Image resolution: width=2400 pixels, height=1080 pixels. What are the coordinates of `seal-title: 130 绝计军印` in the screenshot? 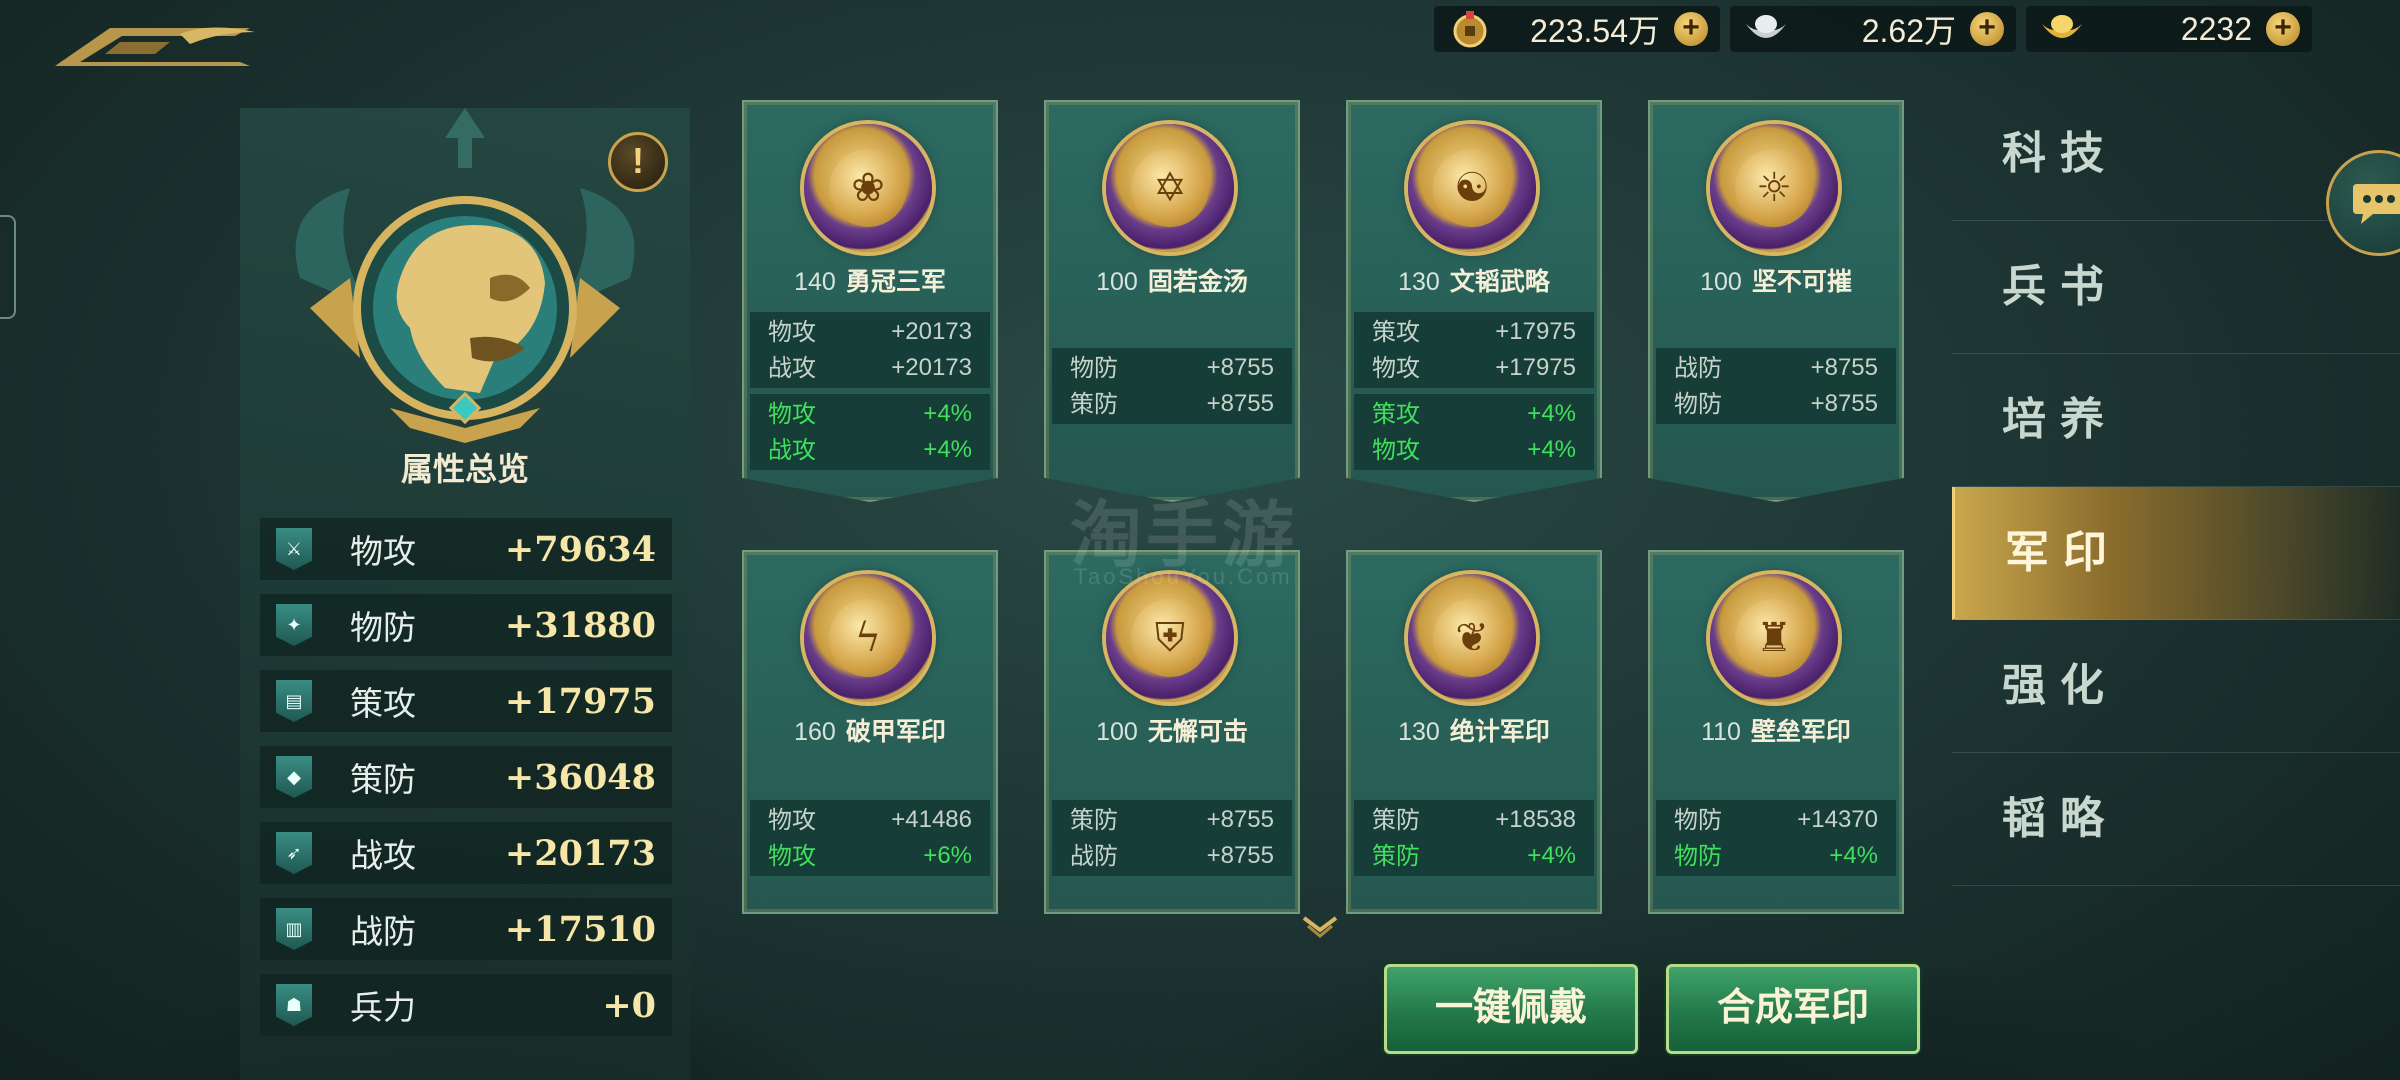 It's located at (1474, 730).